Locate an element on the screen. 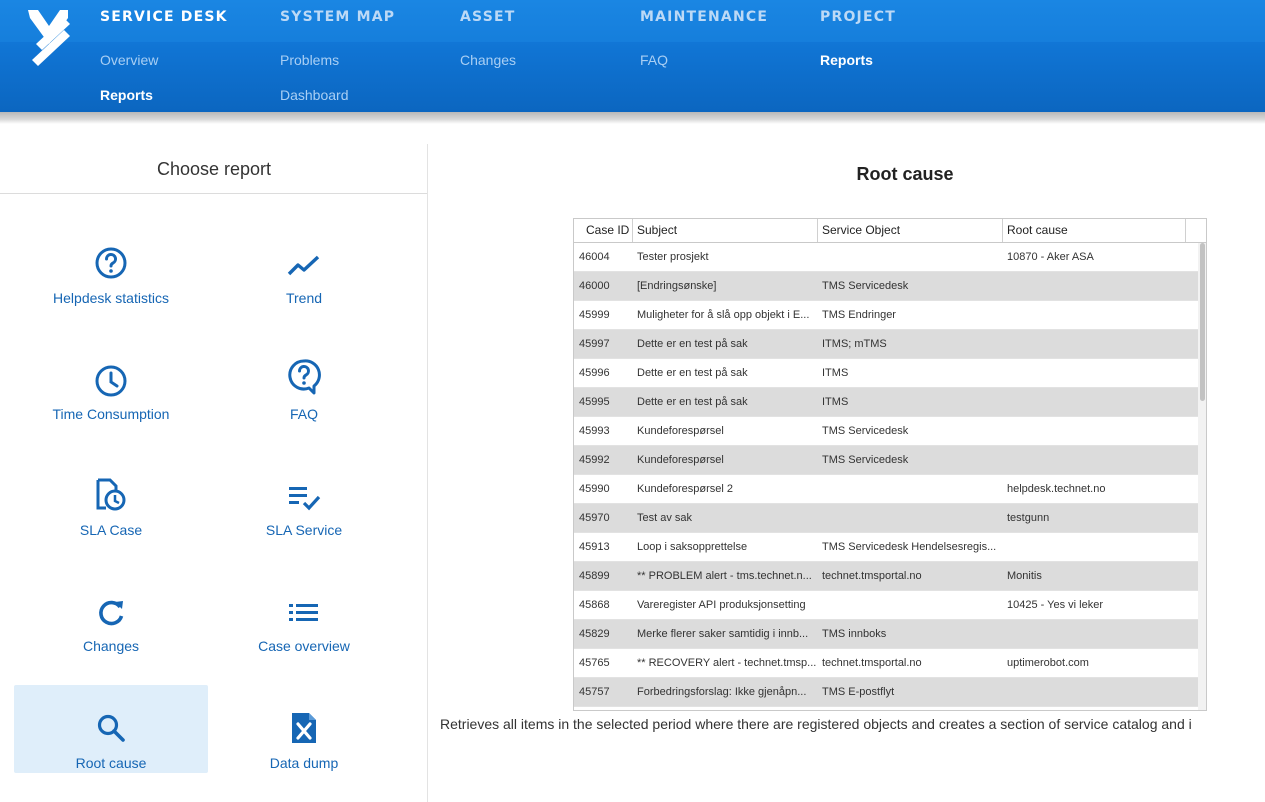 This screenshot has width=1265, height=802. nav-item-reports: Reports is located at coordinates (126, 95).